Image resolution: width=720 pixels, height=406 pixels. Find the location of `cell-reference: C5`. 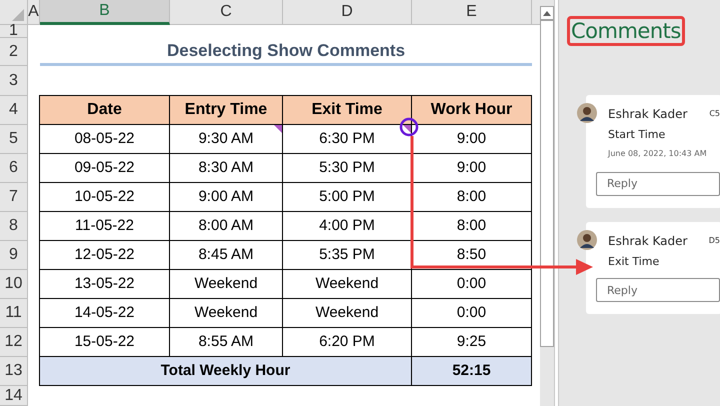

cell-reference: C5 is located at coordinates (714, 114).